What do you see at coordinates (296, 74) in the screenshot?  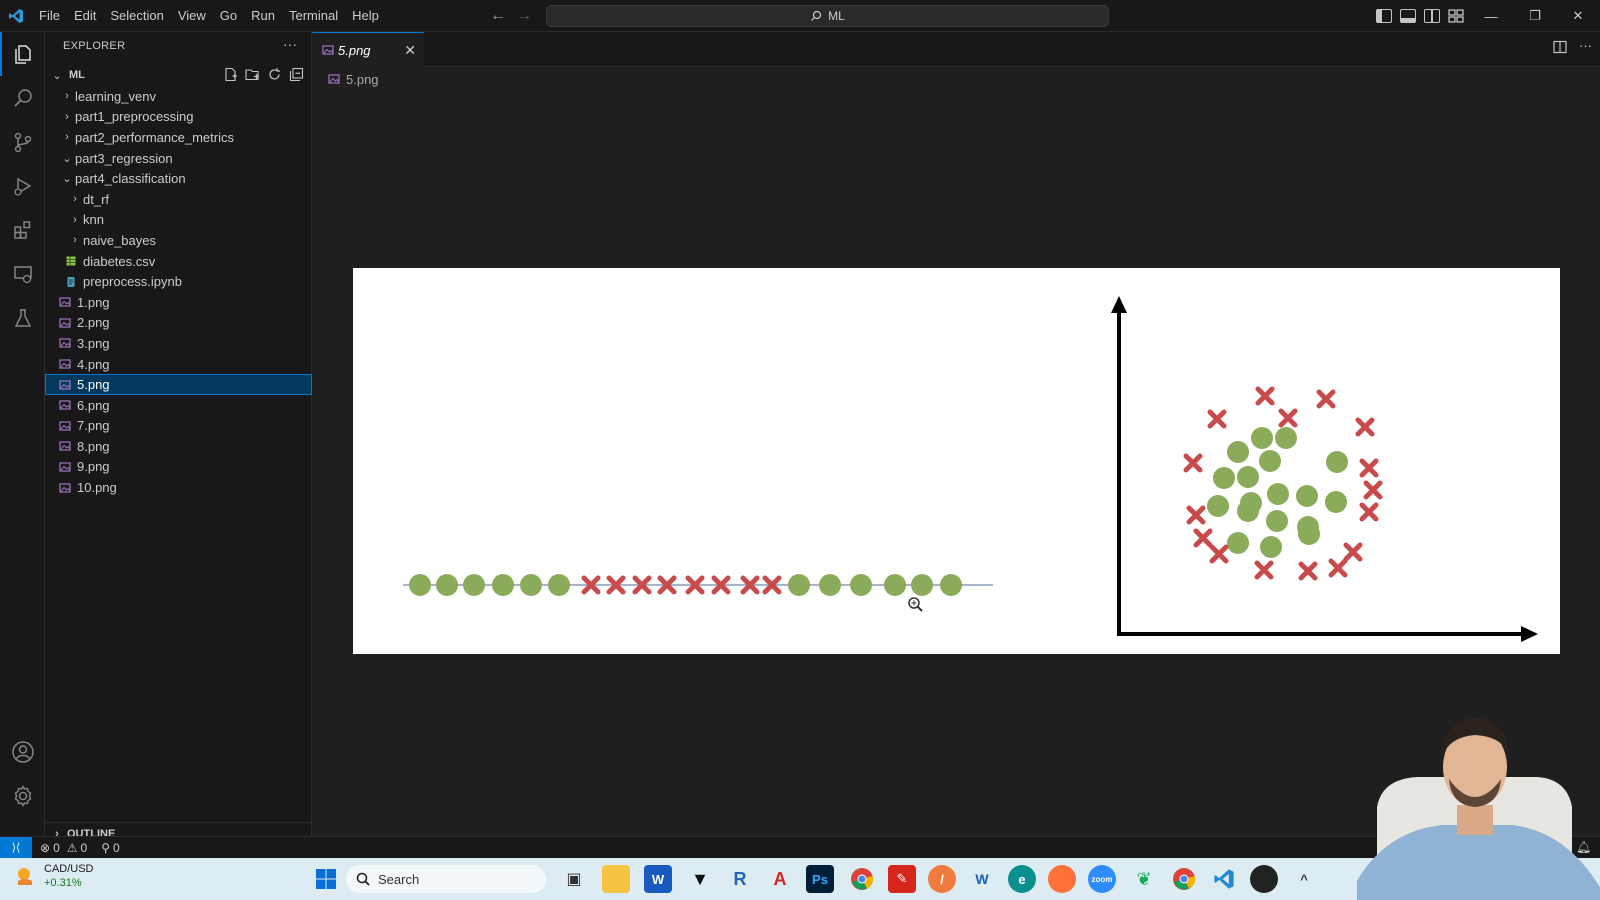 I see `collapse-all-icon` at bounding box center [296, 74].